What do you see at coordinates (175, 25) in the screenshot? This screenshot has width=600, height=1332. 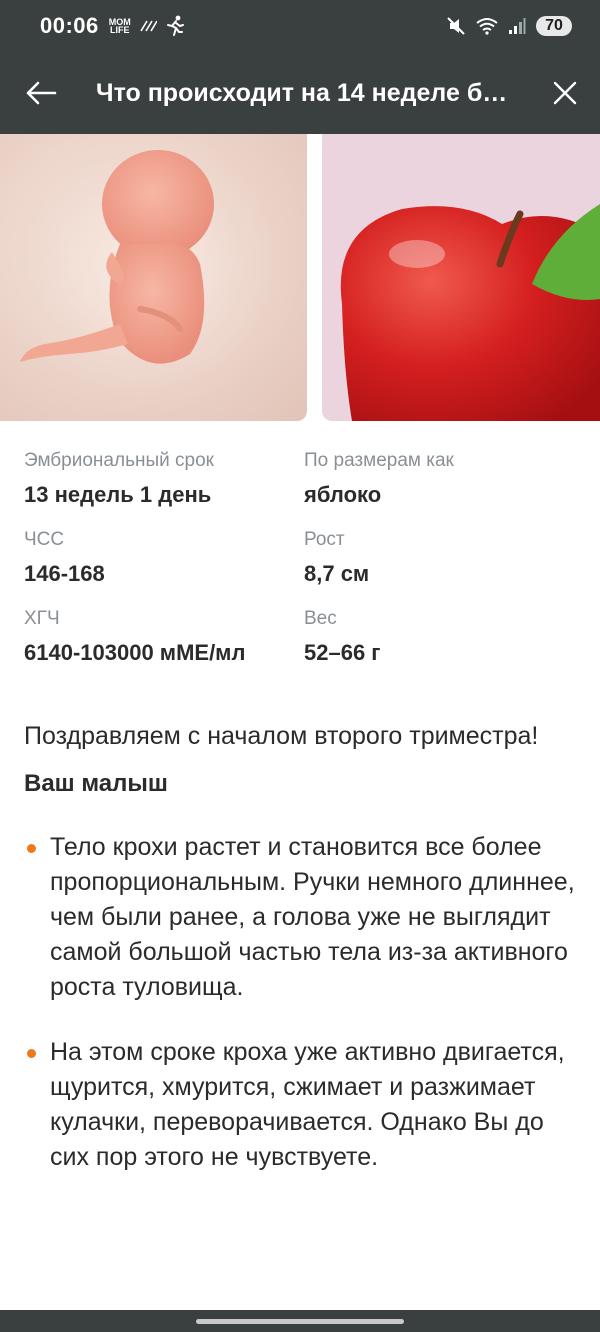 I see `running-person-icon` at bounding box center [175, 25].